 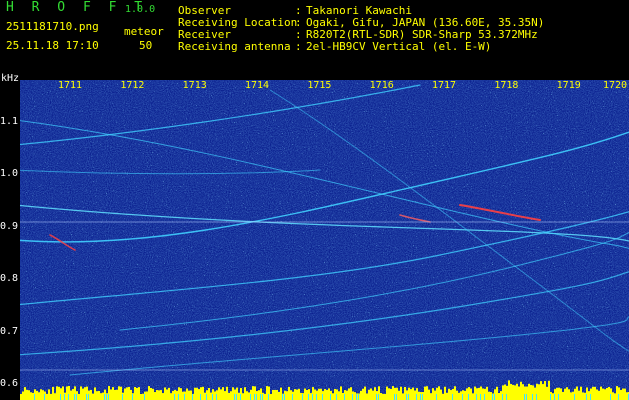 What do you see at coordinates (140, 9) in the screenshot?
I see `app-version: 1.0.0` at bounding box center [140, 9].